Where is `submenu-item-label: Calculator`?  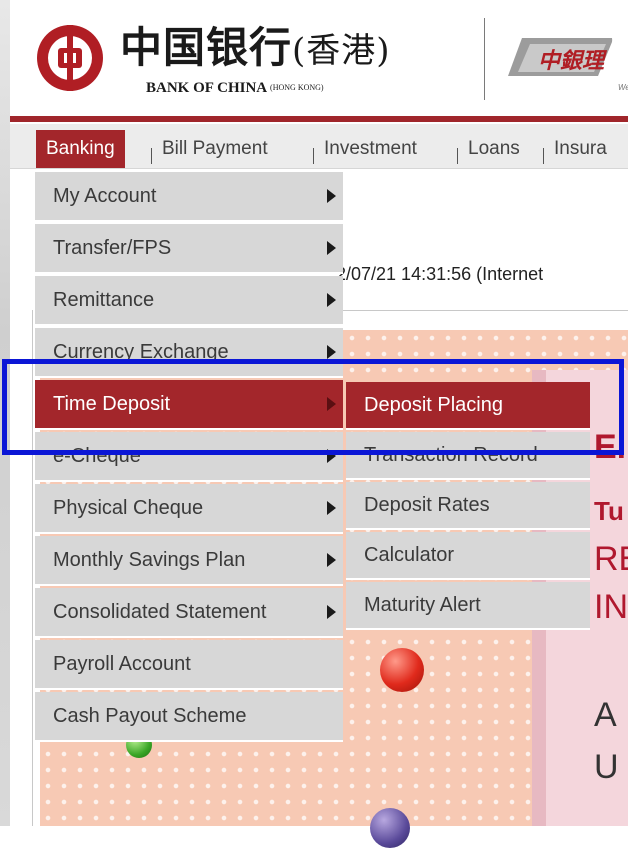
submenu-item-label: Calculator is located at coordinates (409, 555).